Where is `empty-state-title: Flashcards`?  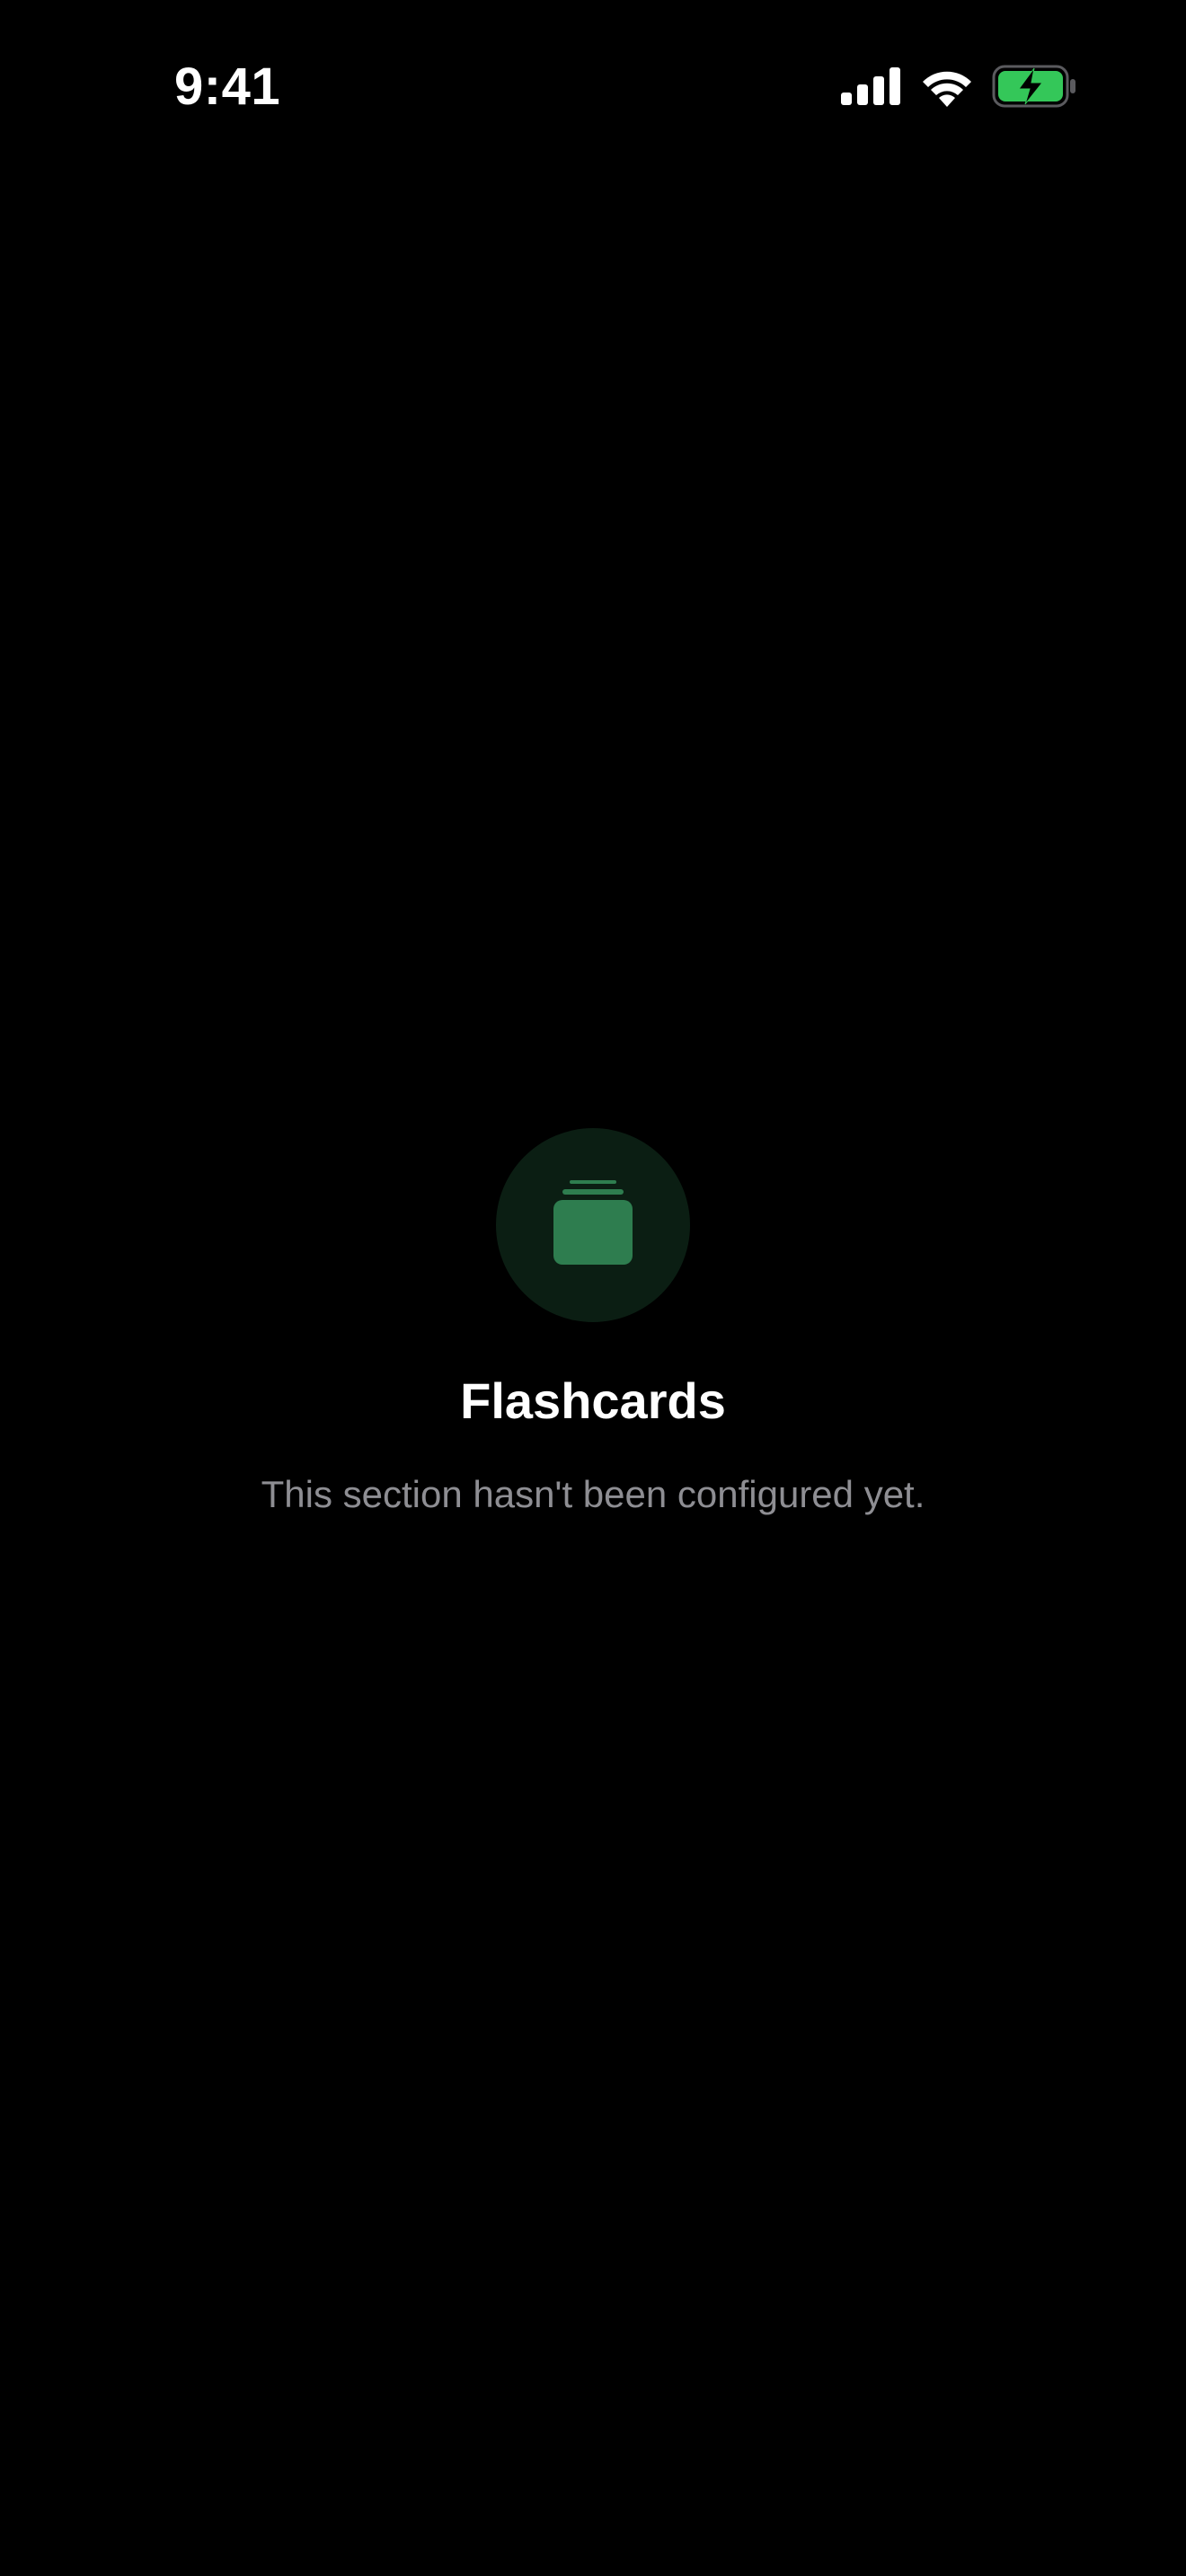
empty-state-title: Flashcards is located at coordinates (593, 1400).